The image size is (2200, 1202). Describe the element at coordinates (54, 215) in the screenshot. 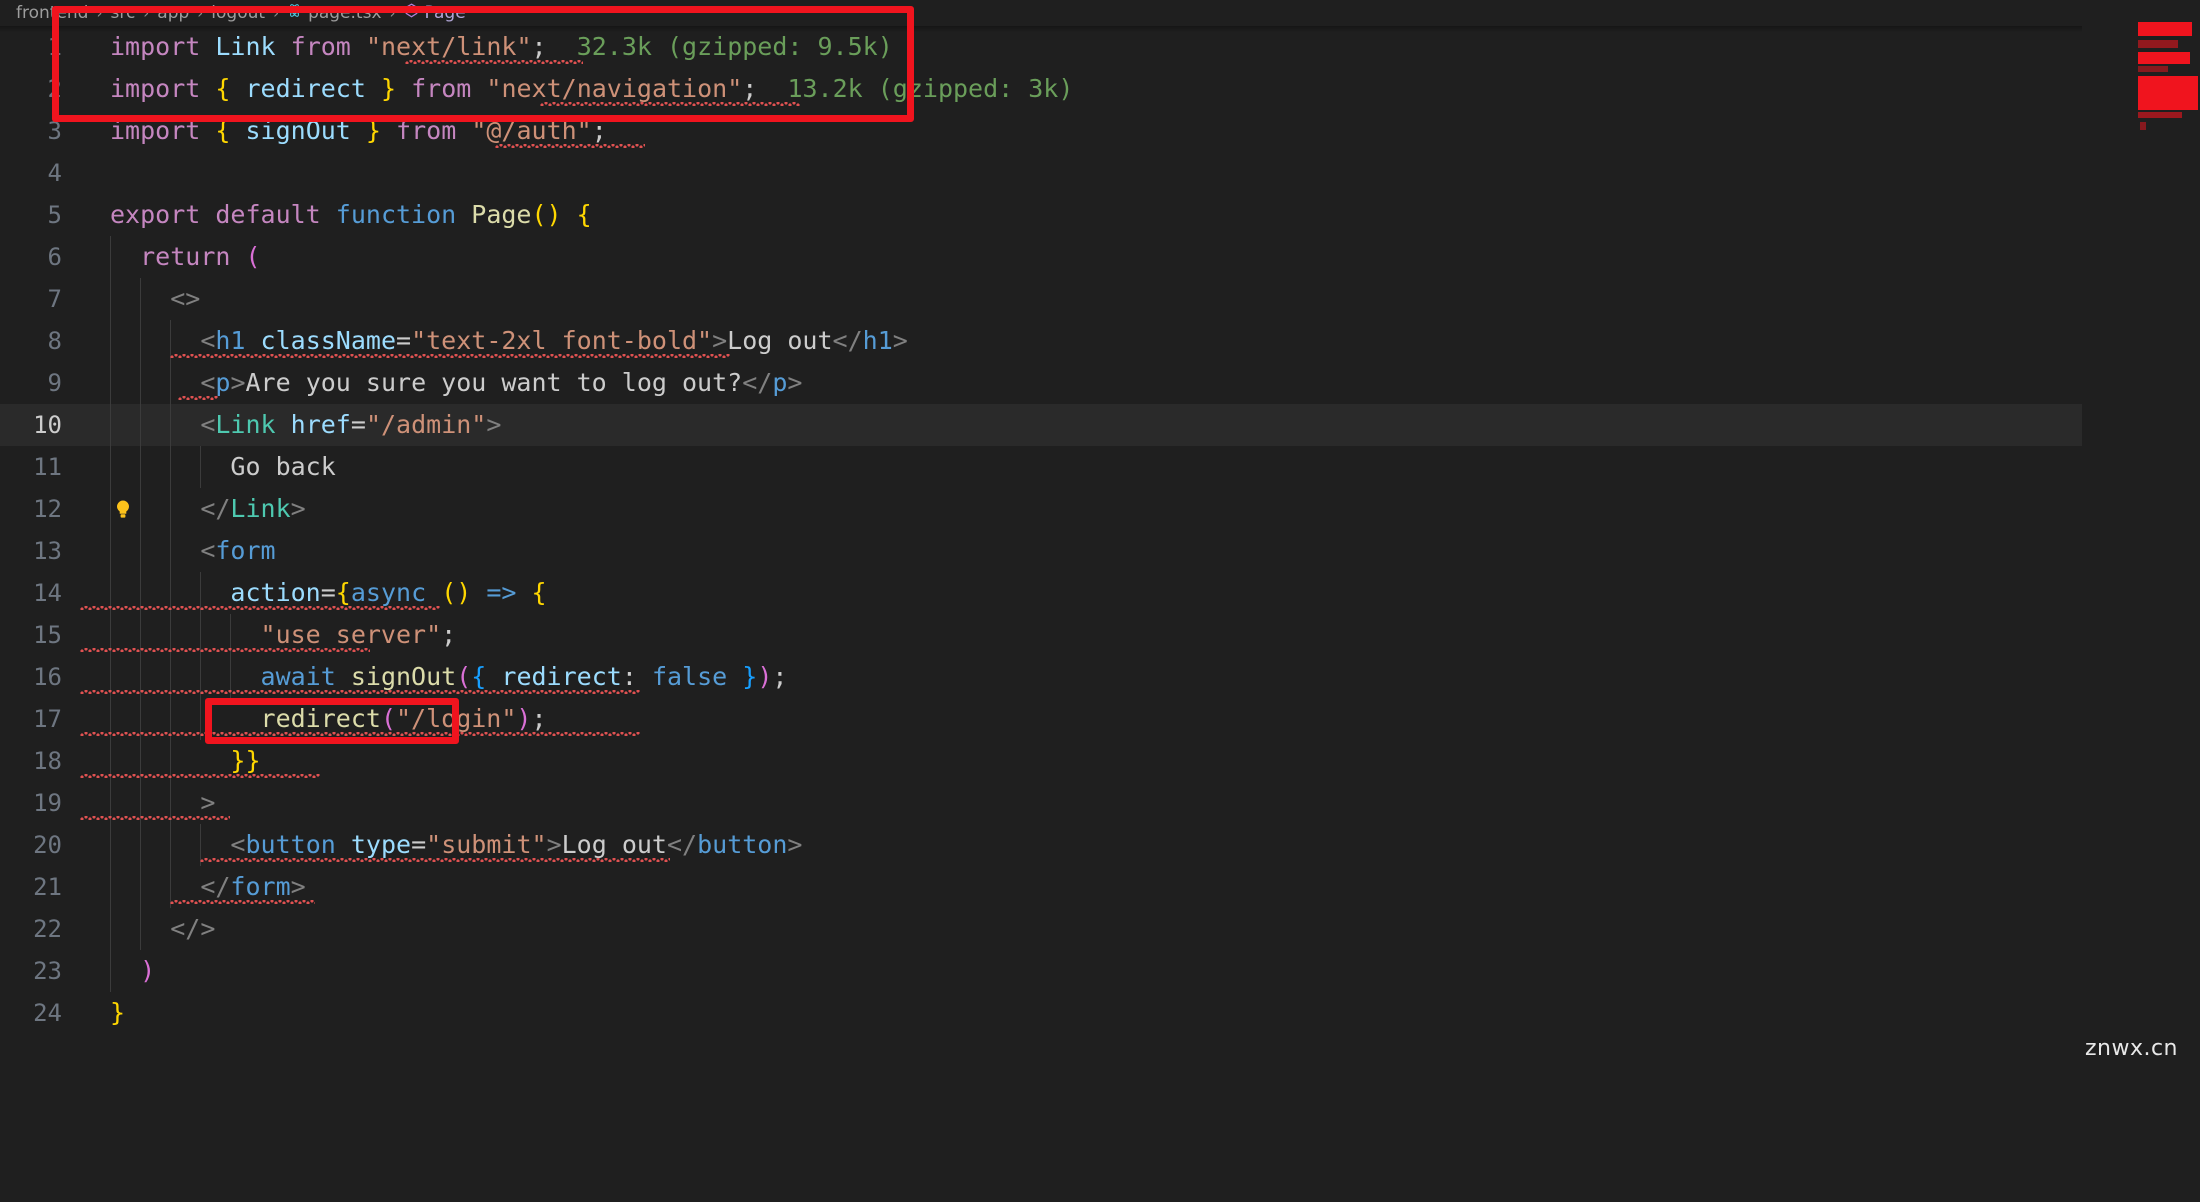

I see `line-number: 5` at that location.